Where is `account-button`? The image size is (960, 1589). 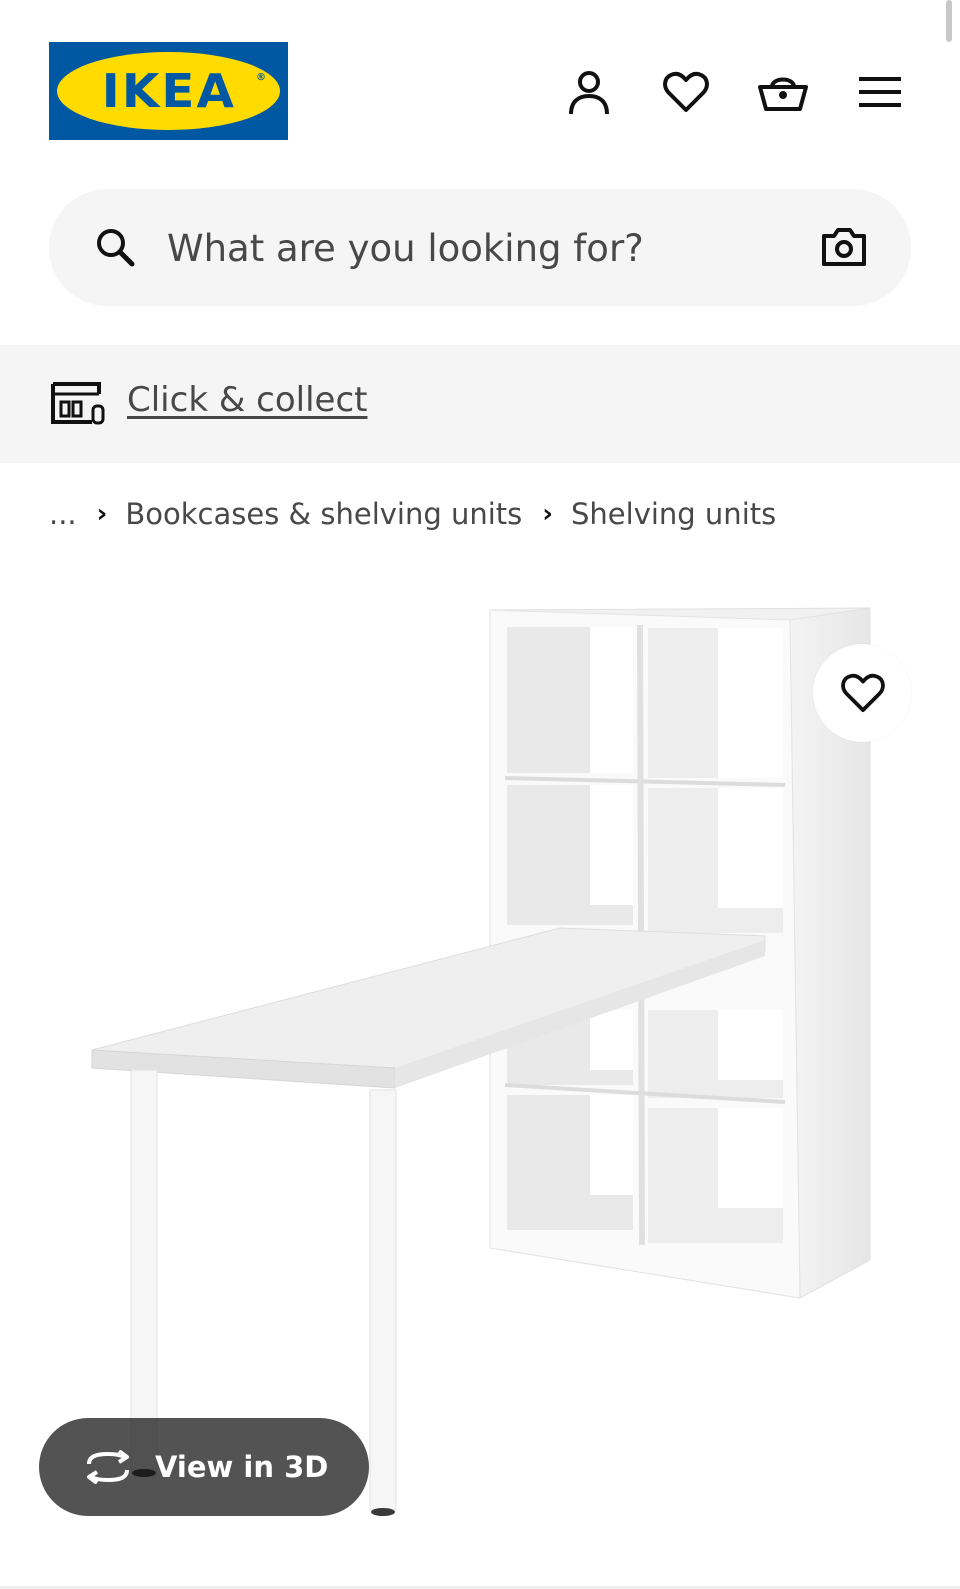 account-button is located at coordinates (588, 92).